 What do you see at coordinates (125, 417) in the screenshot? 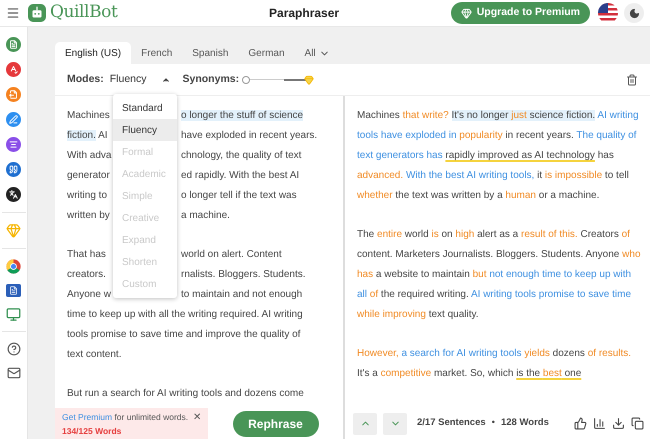
I see `notice-text: Get Premium for unlimited words.` at bounding box center [125, 417].